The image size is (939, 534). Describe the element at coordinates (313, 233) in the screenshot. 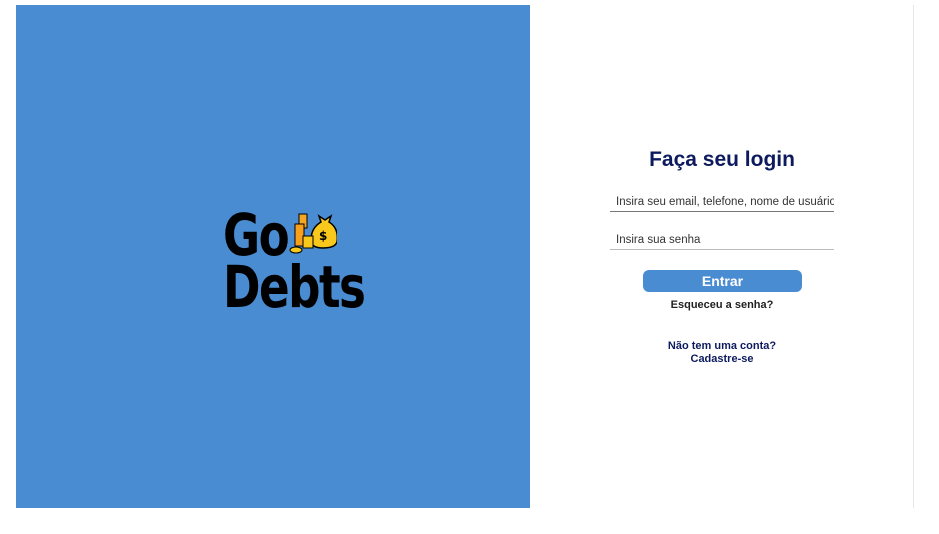

I see `money-bag-coins-icon: $` at that location.